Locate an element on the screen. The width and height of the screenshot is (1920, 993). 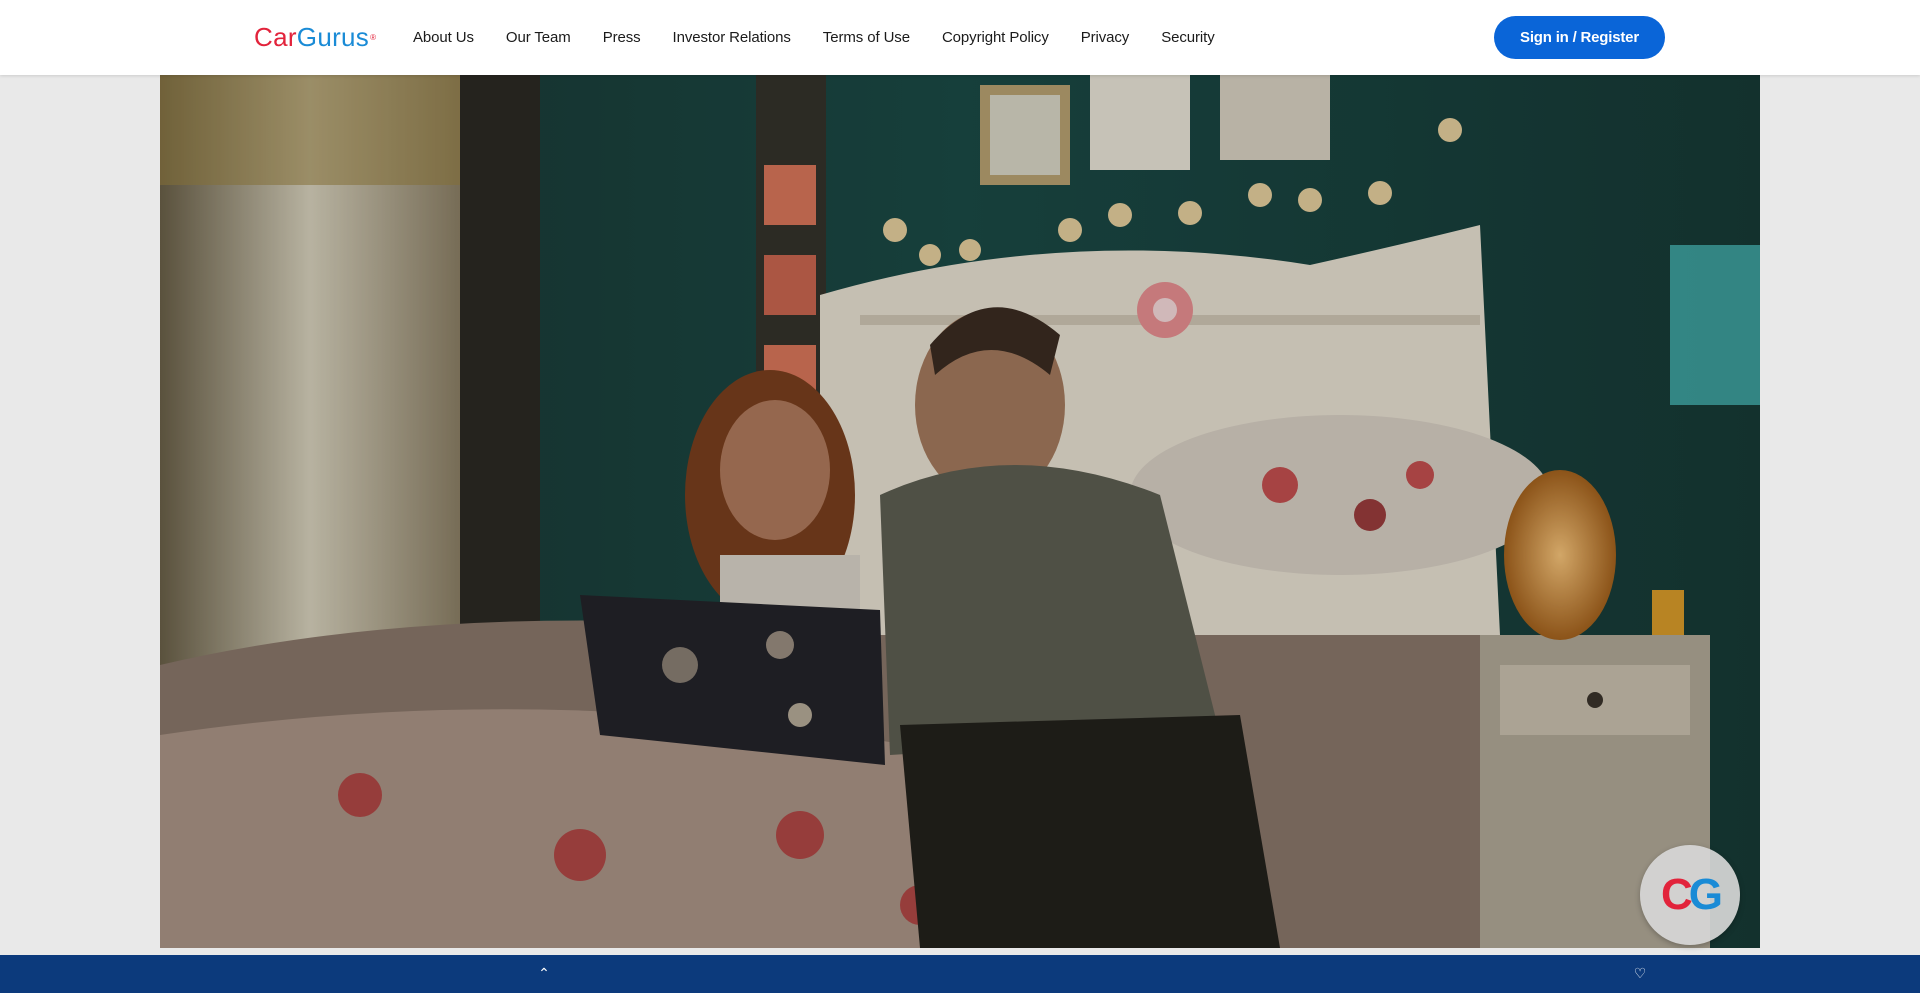
sign-in-register-button: Sign in / Register is located at coordinates (1579, 37).